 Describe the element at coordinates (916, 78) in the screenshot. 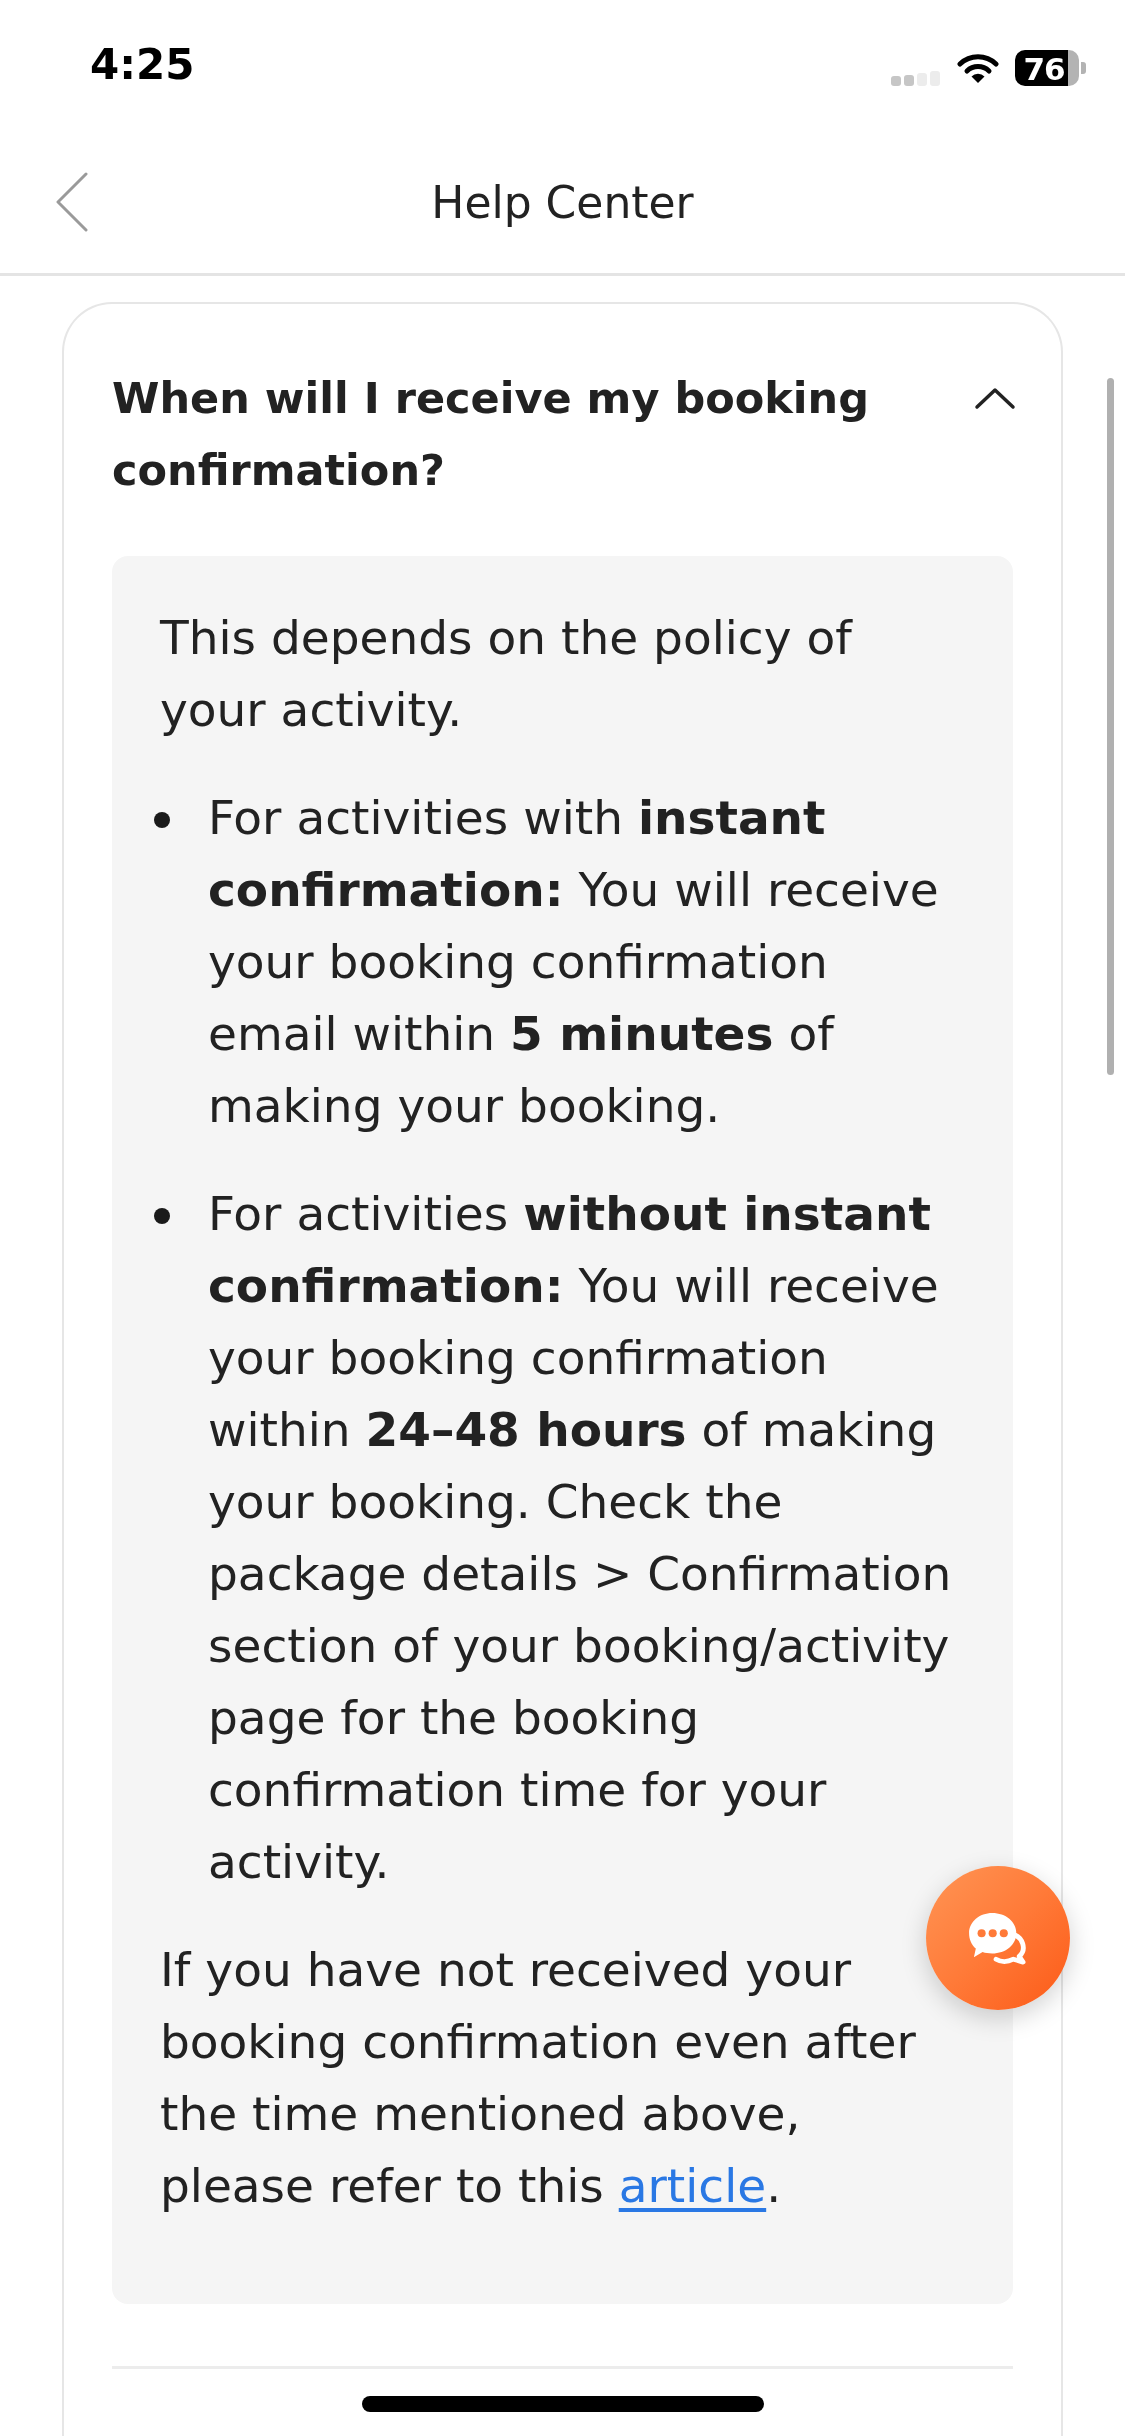

I see `signal-icon` at that location.